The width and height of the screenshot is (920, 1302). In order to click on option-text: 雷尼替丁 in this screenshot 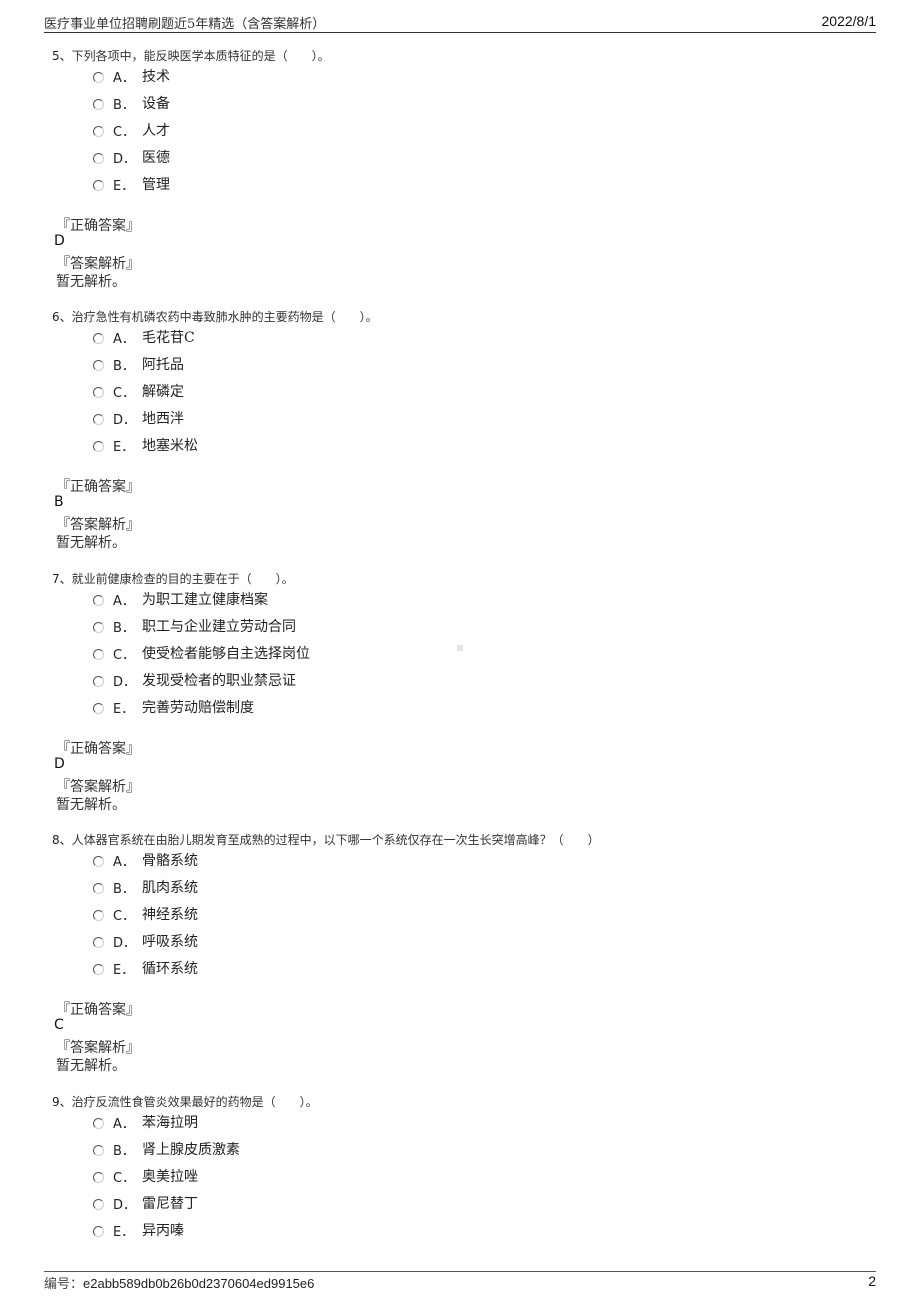, I will do `click(170, 1204)`.